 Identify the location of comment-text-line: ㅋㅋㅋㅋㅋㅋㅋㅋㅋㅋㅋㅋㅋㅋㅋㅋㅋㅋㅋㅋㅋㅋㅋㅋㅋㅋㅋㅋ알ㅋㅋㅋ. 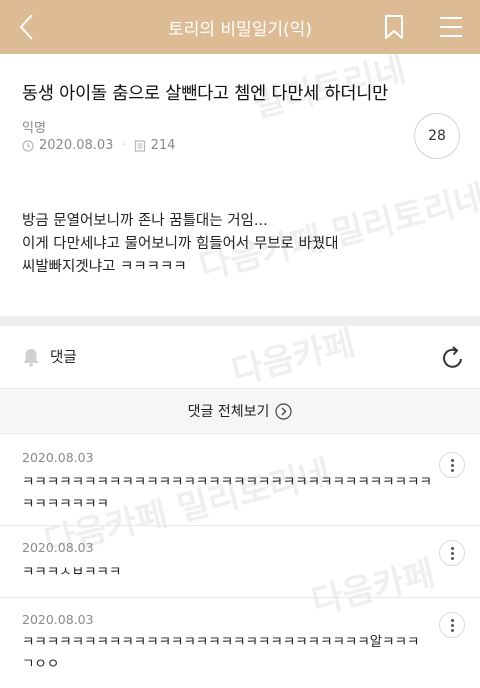
(221, 642).